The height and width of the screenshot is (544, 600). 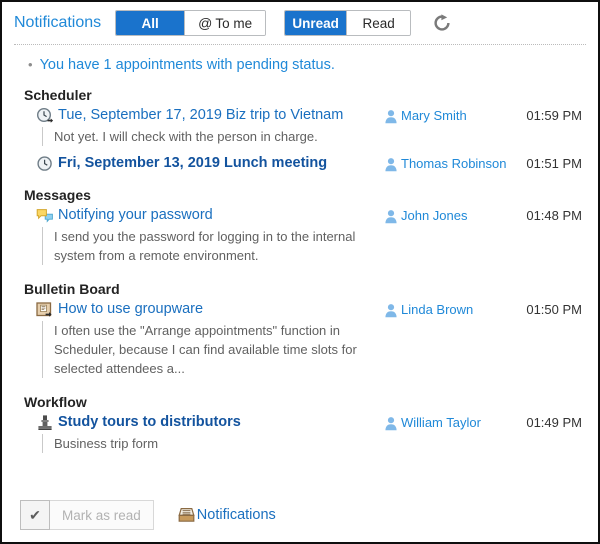 I want to click on notification-title-link: Study tours to distributors, so click(x=149, y=422).